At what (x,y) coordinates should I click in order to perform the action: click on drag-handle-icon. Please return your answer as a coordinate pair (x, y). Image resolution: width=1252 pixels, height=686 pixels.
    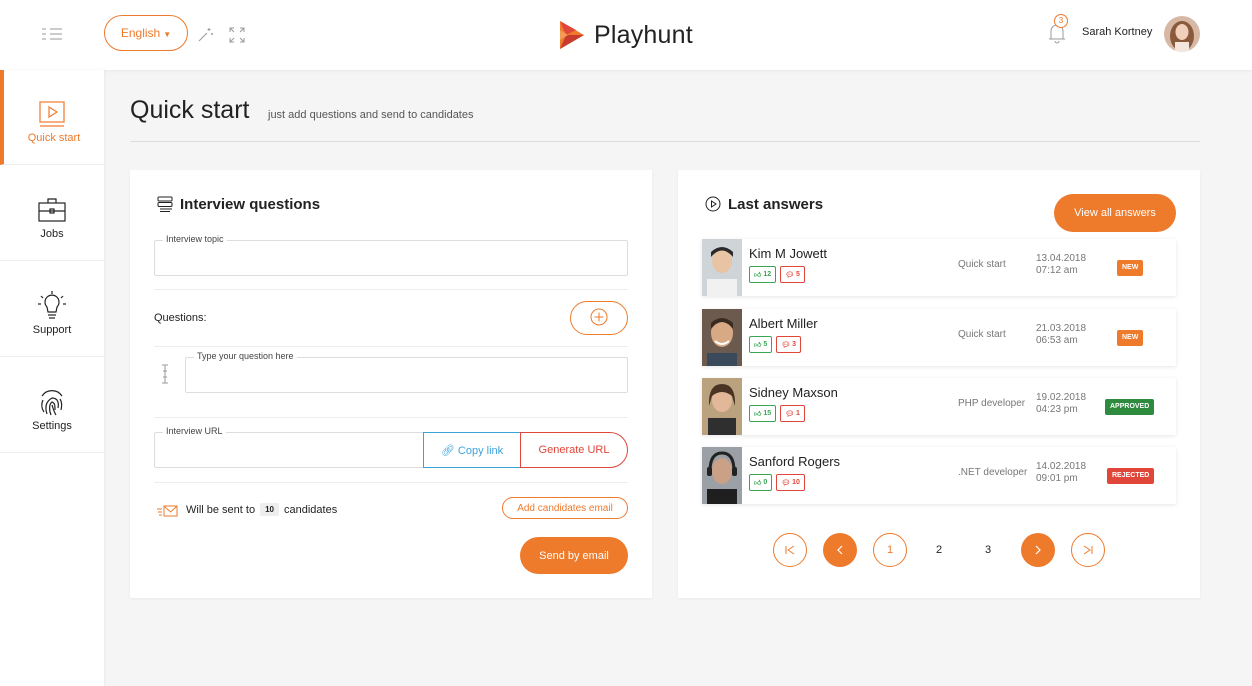
    Looking at the image, I should click on (165, 374).